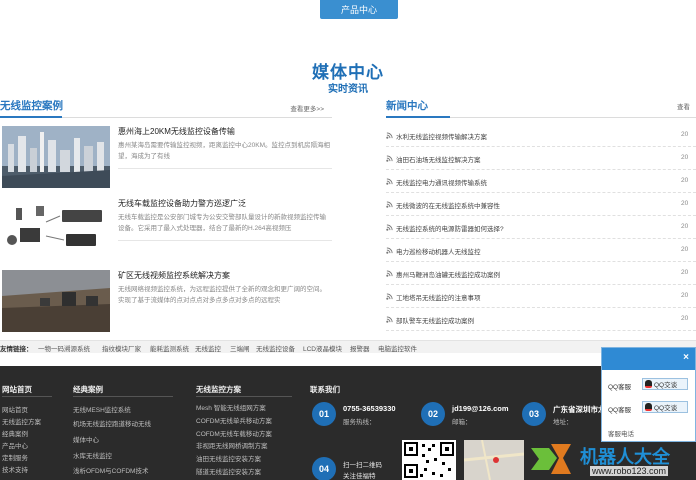 The height and width of the screenshot is (480, 696). What do you see at coordinates (359, 422) in the screenshot?
I see `contact-phone-label: 服务热线：` at bounding box center [359, 422].